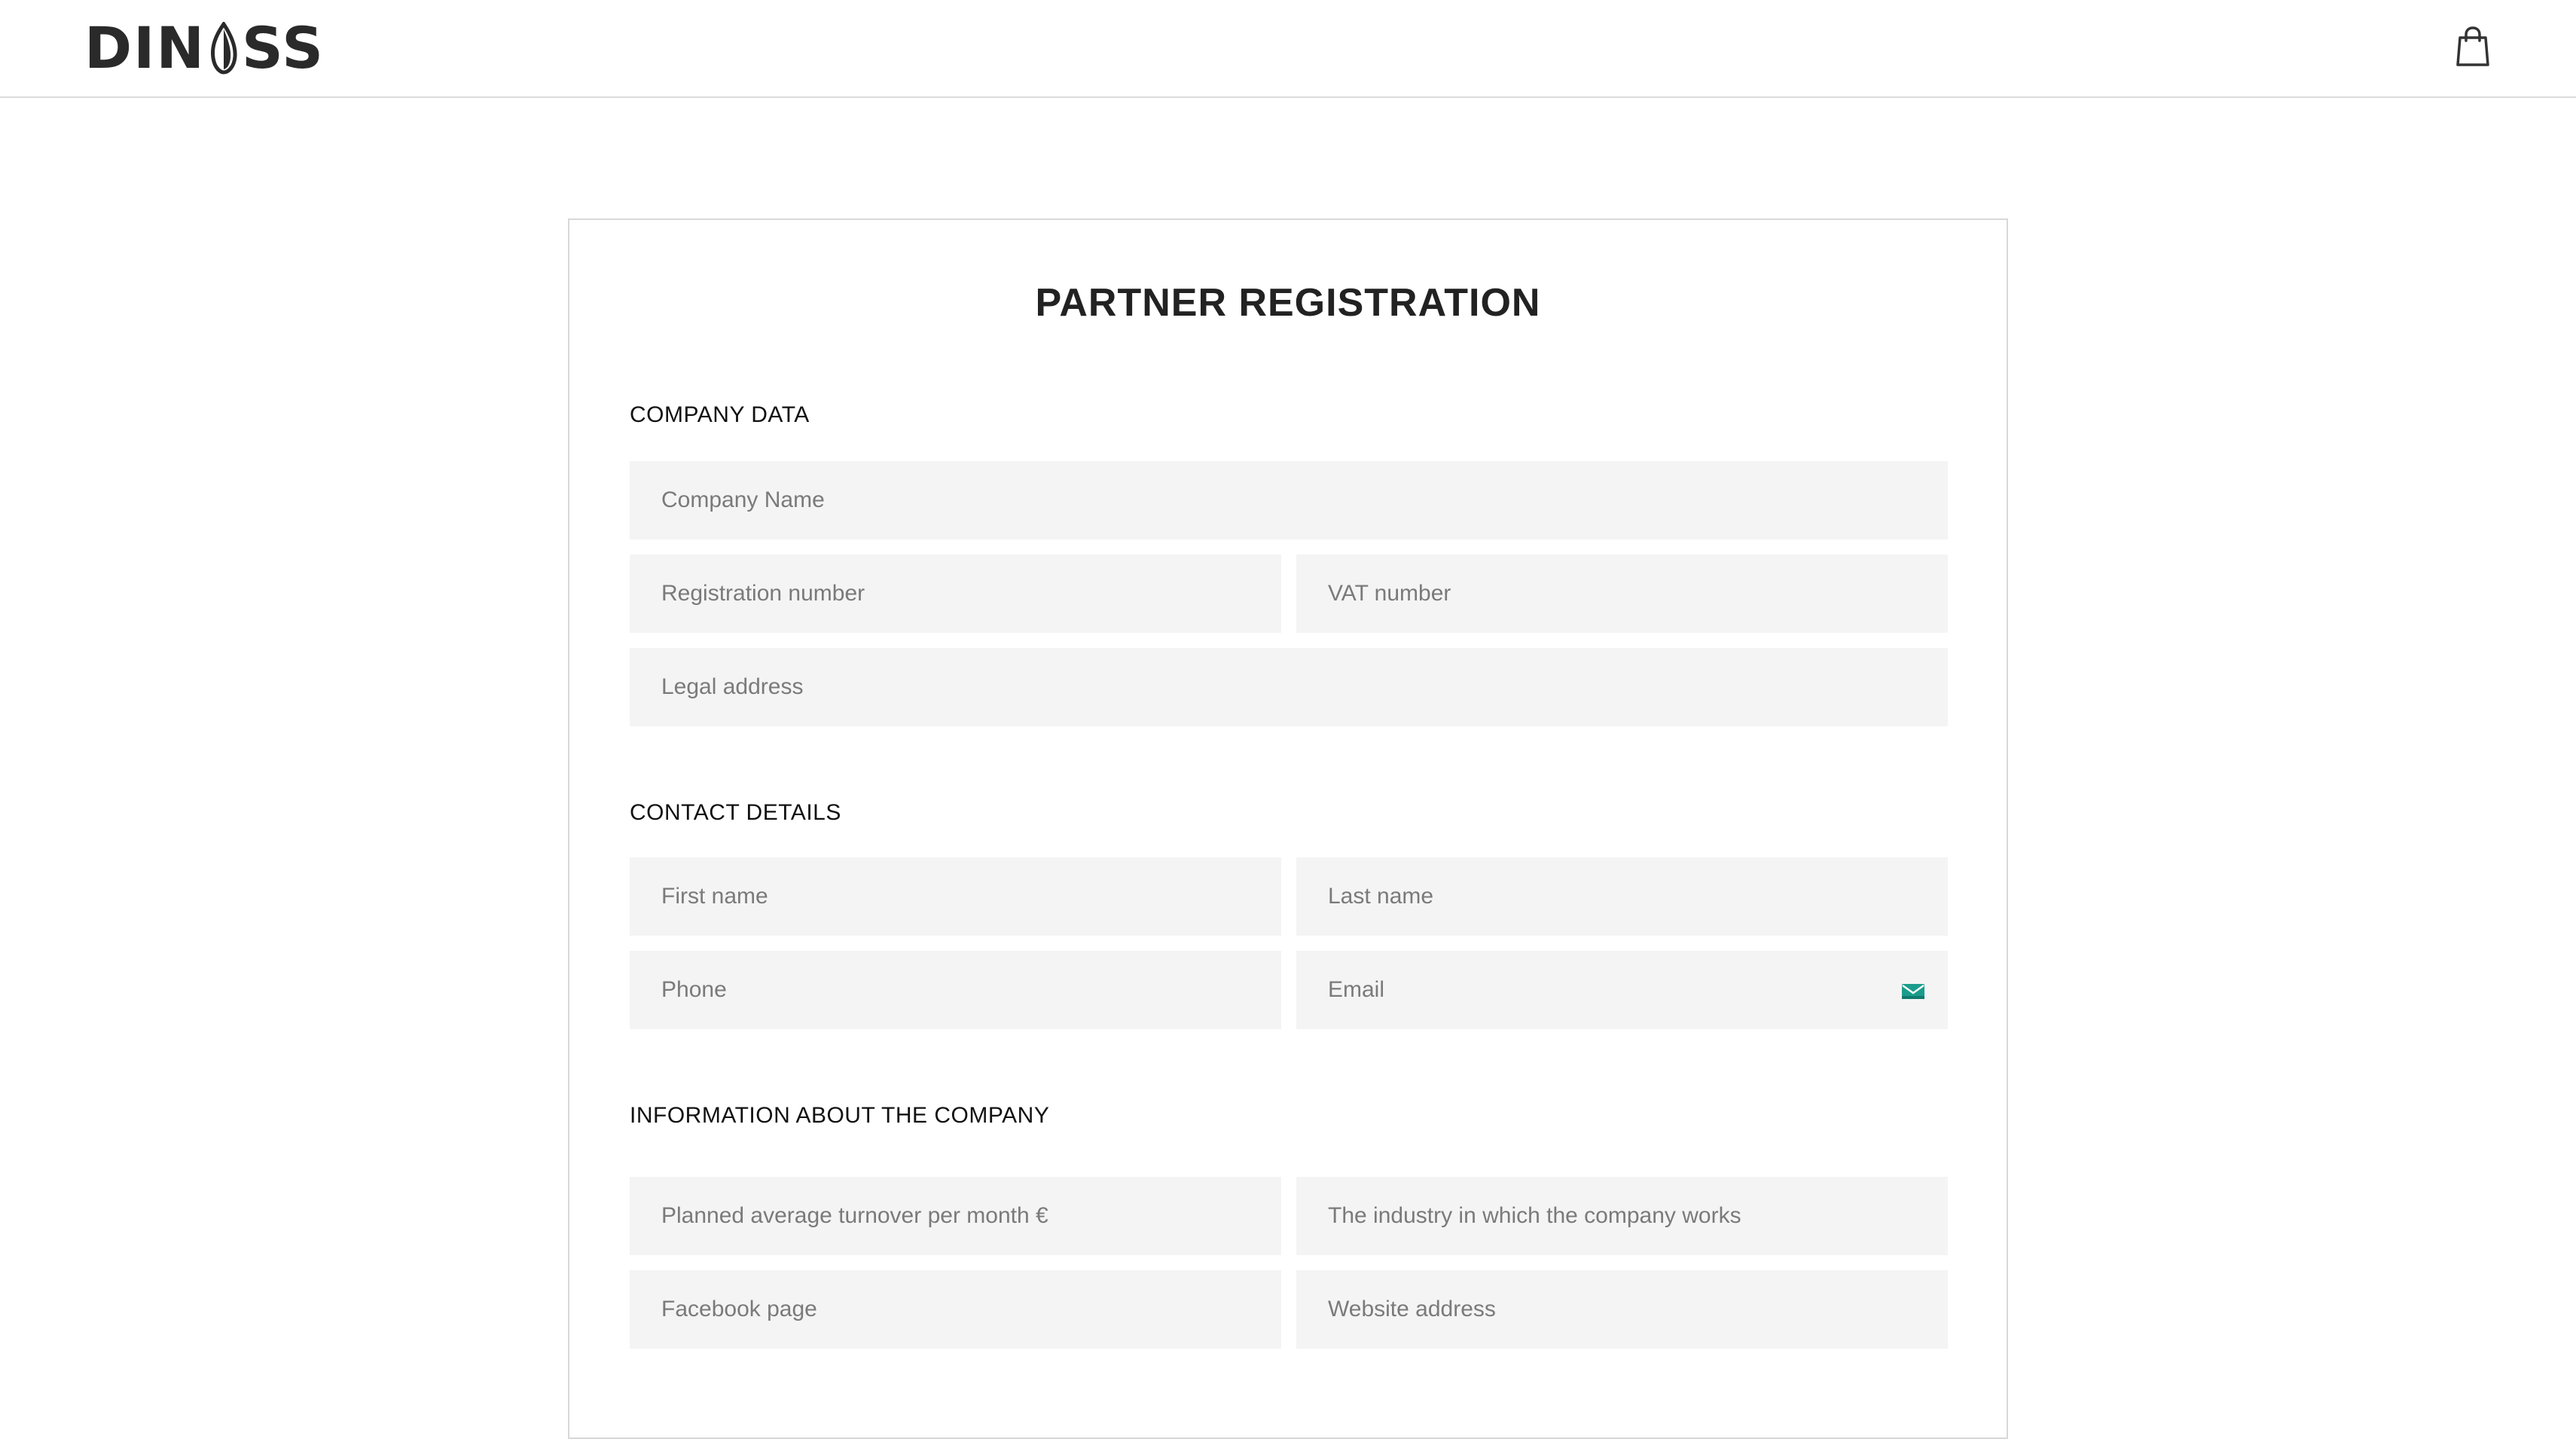  What do you see at coordinates (956, 1309) in the screenshot?
I see `facebook-page-input` at bounding box center [956, 1309].